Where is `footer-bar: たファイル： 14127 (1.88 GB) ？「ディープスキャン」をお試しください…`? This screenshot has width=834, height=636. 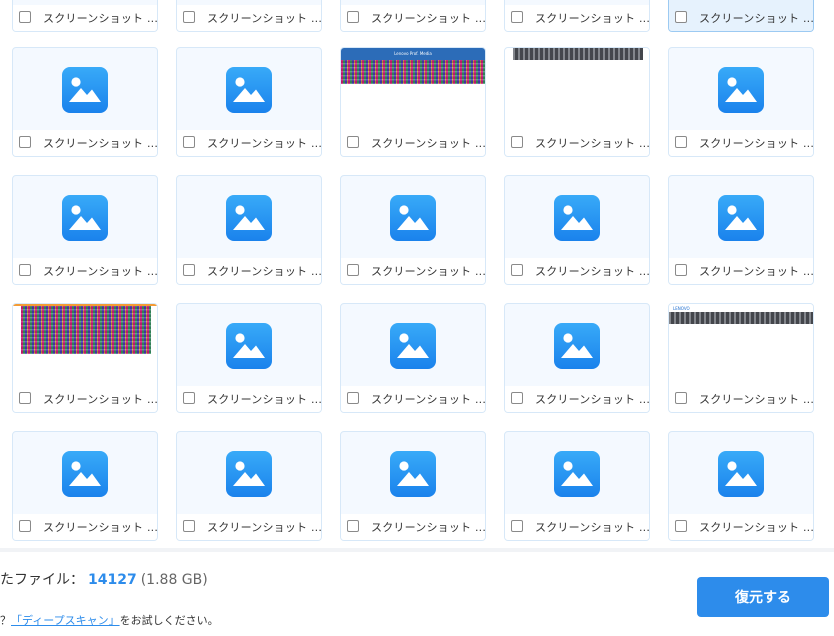
footer-bar: たファイル： 14127 (1.88 GB) ？「ディープスキャン」をお試しください… is located at coordinates (417, 592).